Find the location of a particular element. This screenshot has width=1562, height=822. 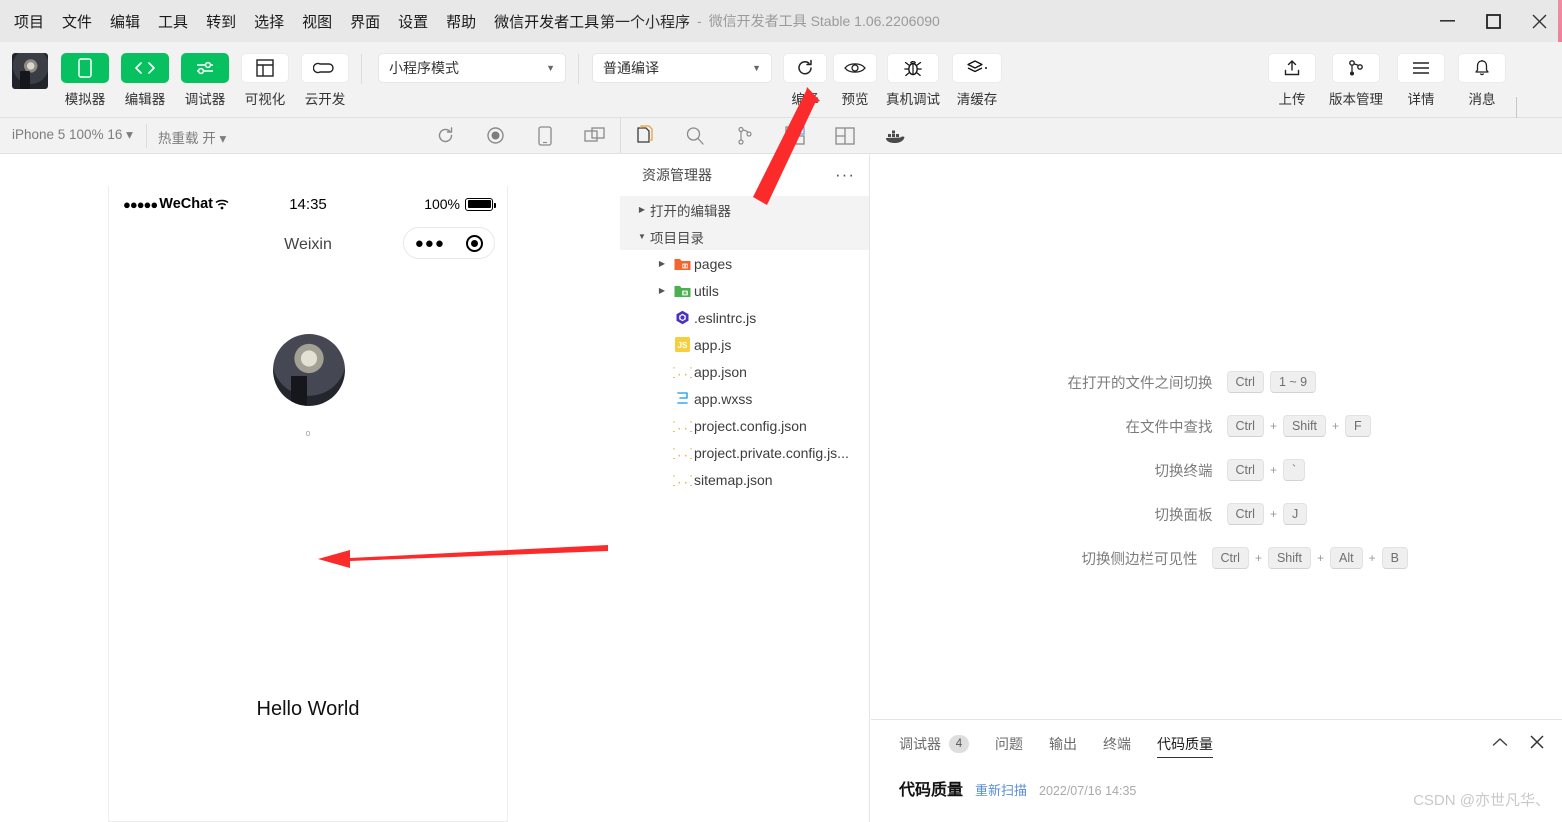

rescan-link: 重新扫描 is located at coordinates (1001, 789).